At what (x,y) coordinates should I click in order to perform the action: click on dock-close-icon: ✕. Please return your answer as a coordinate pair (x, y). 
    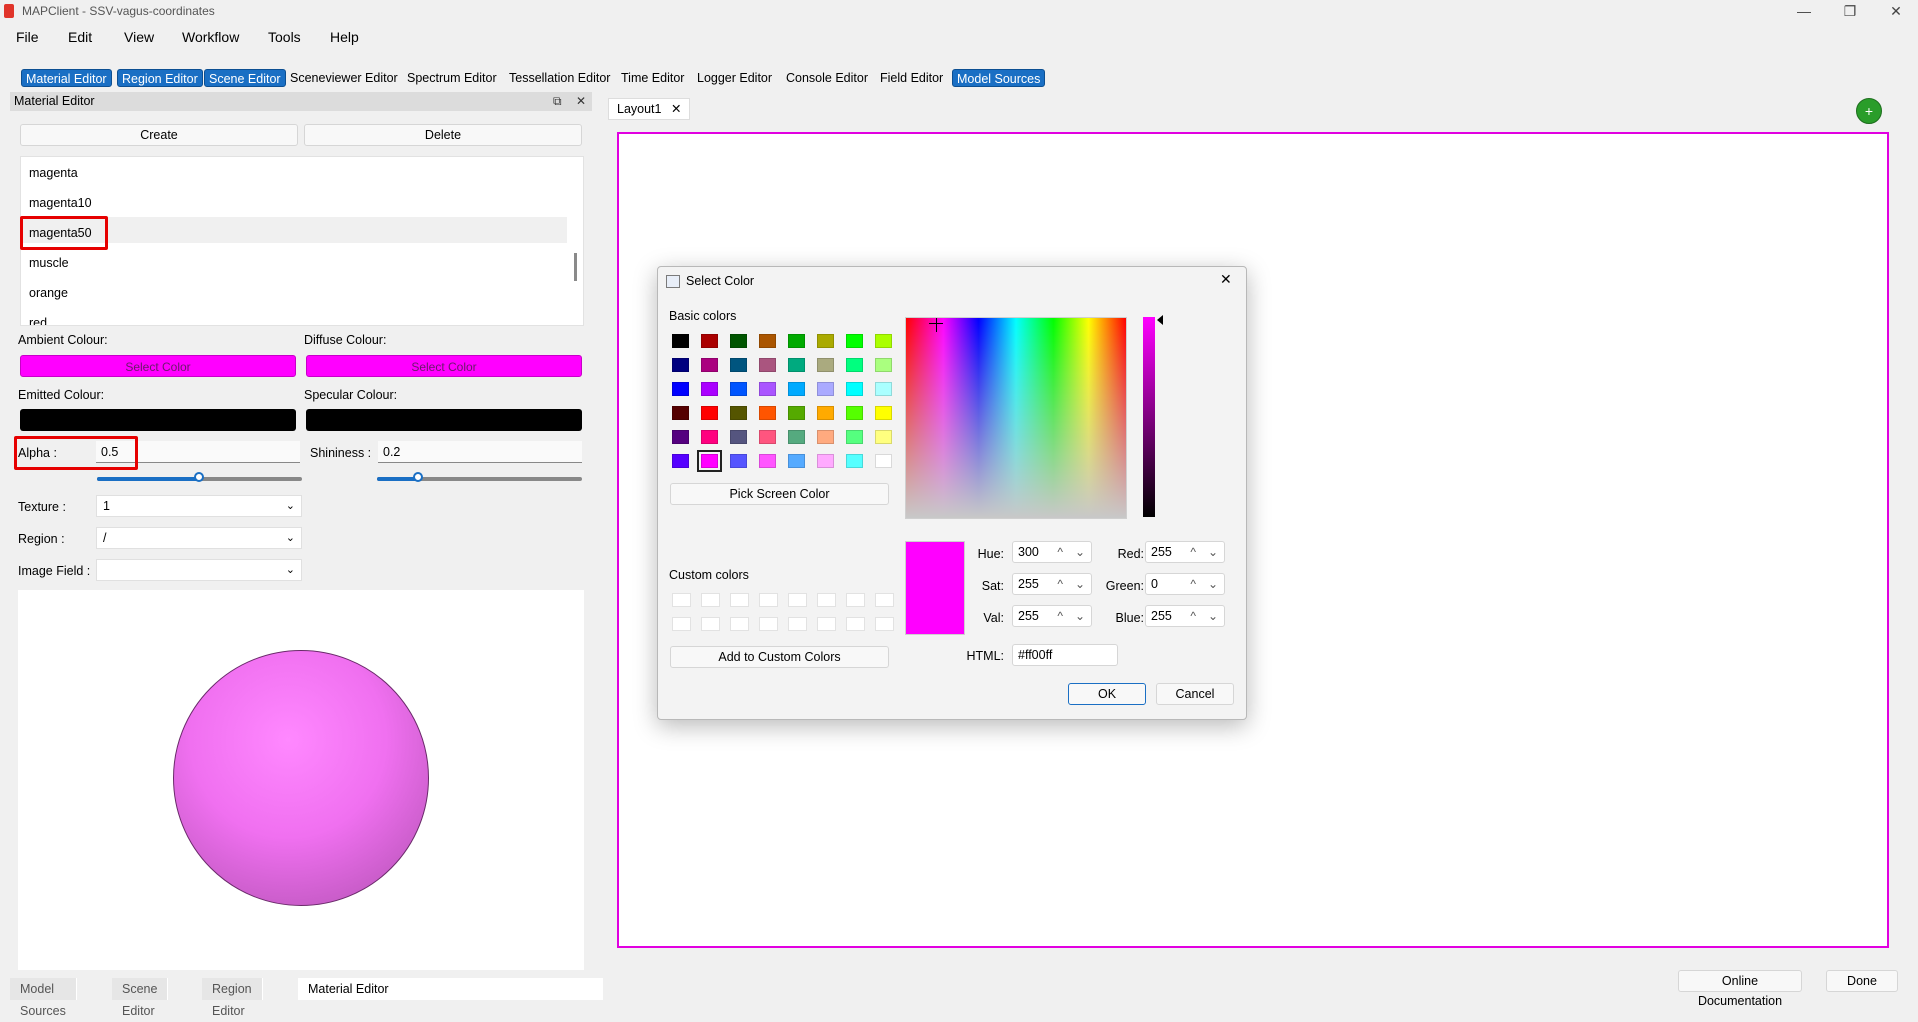
    Looking at the image, I should click on (581, 101).